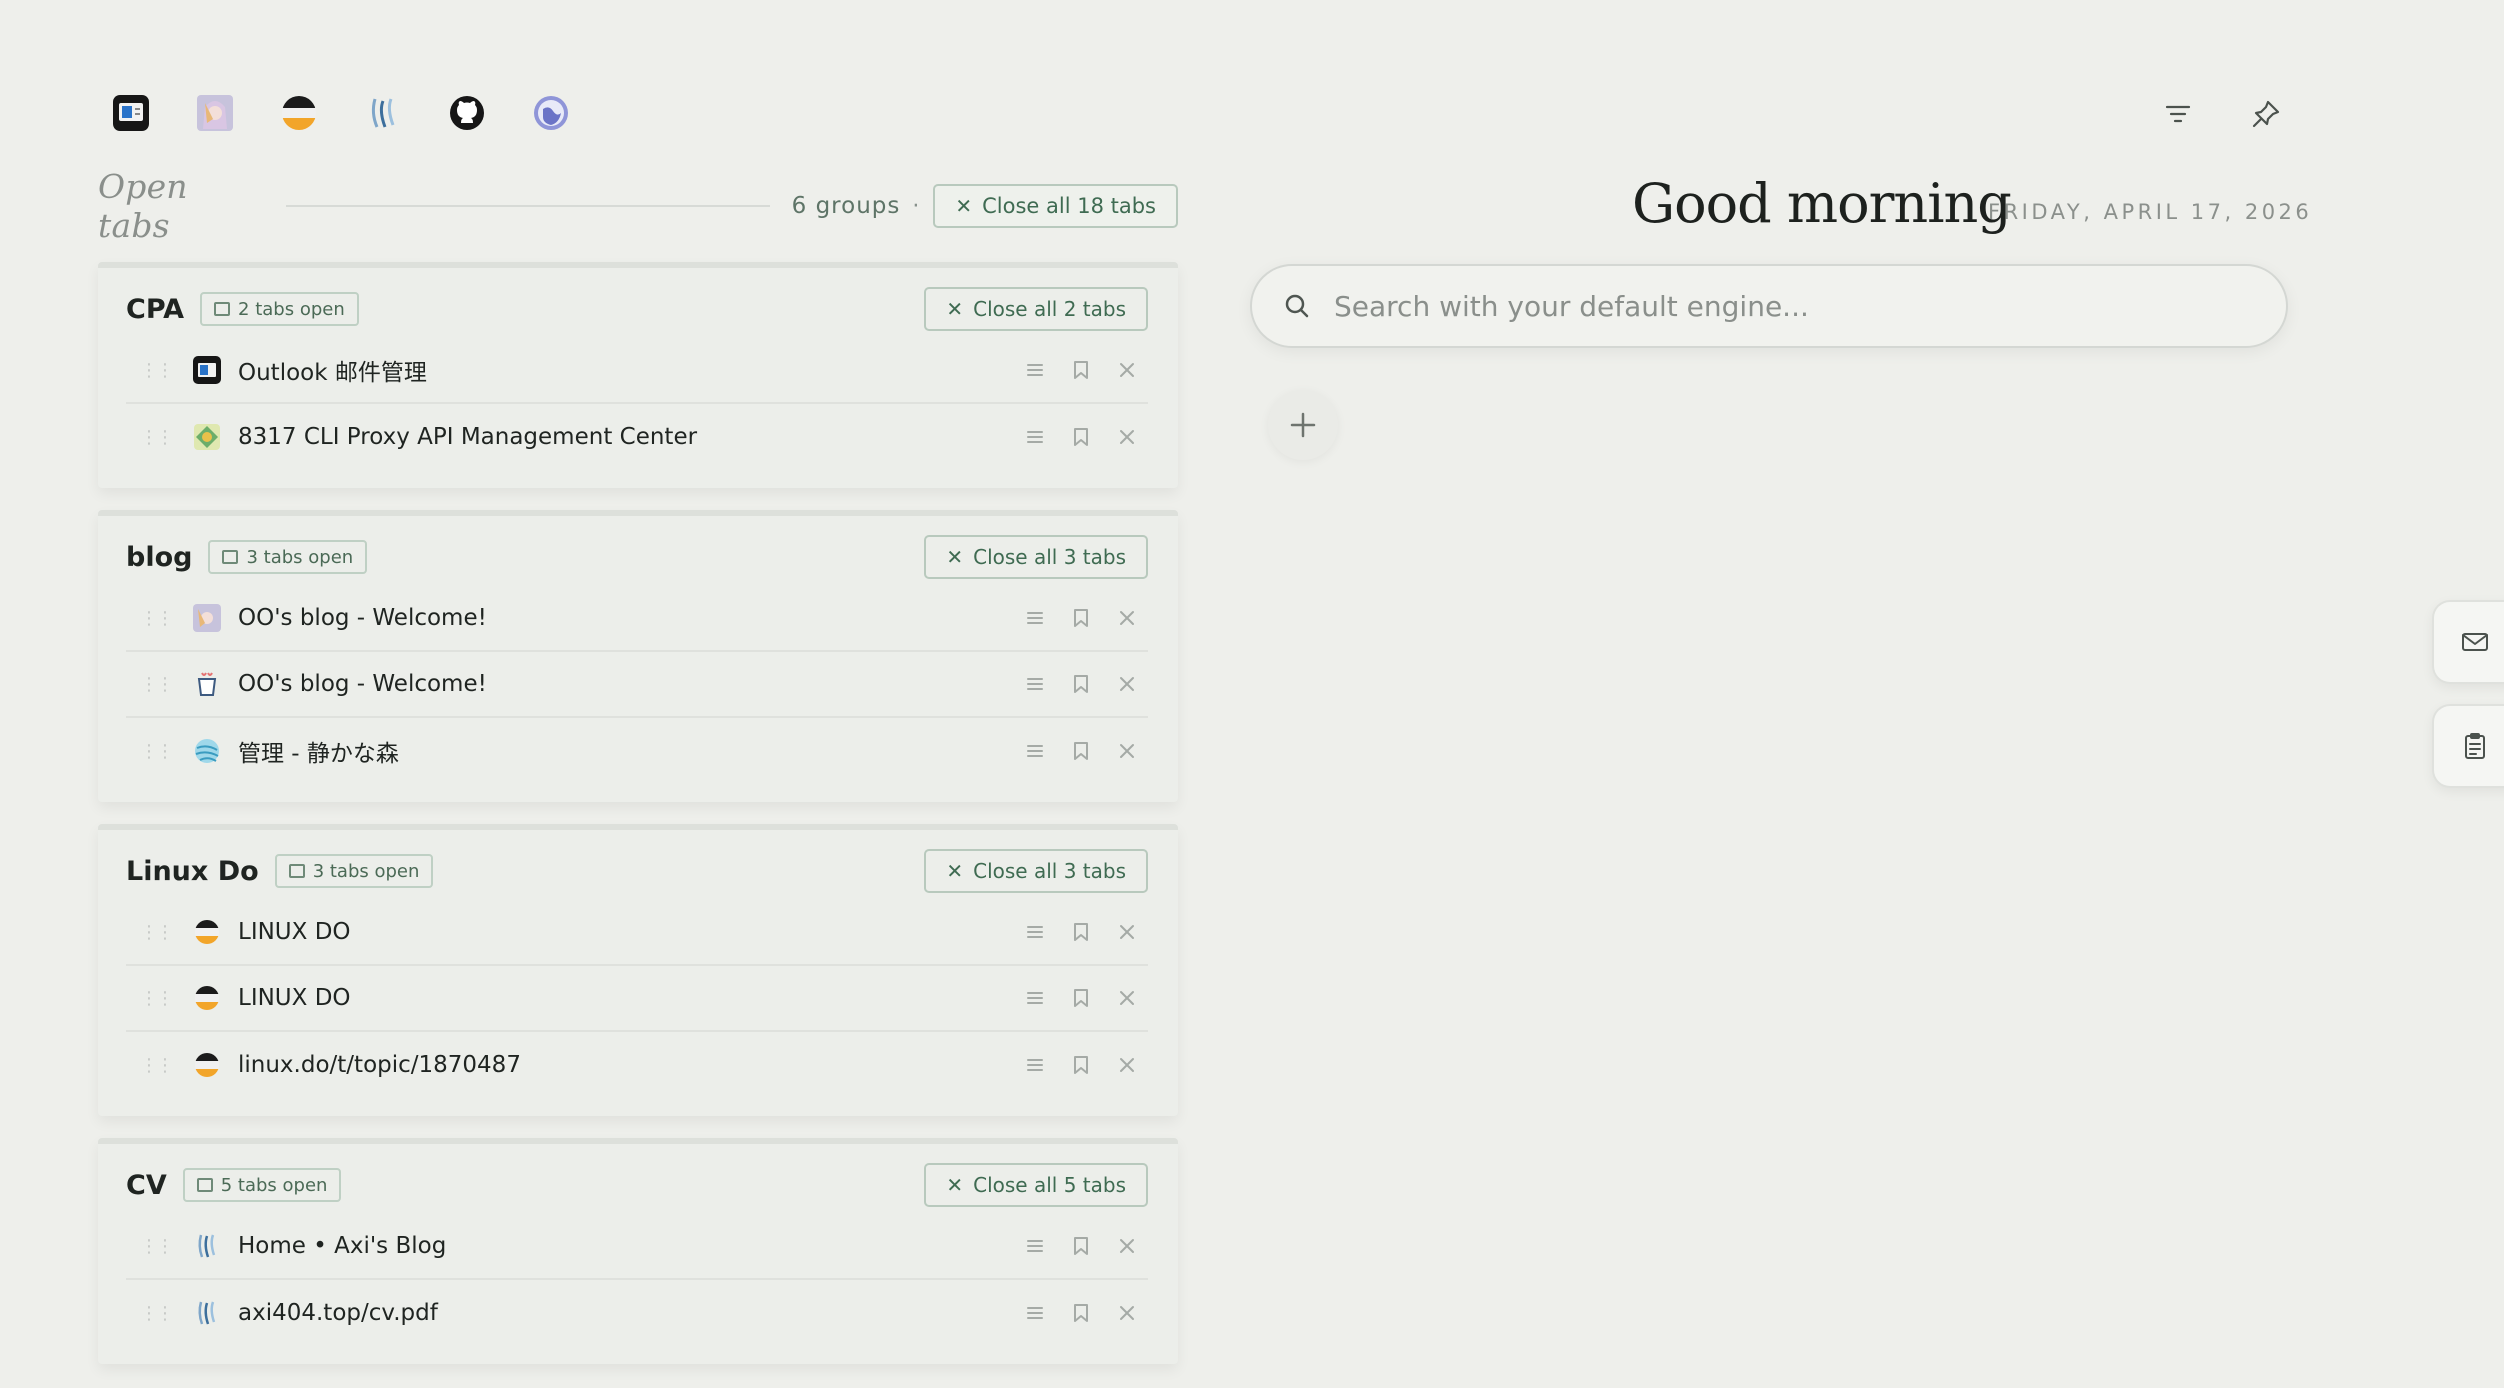  What do you see at coordinates (274, 1185) in the screenshot?
I see `tab-count-label: 5 tabs open` at bounding box center [274, 1185].